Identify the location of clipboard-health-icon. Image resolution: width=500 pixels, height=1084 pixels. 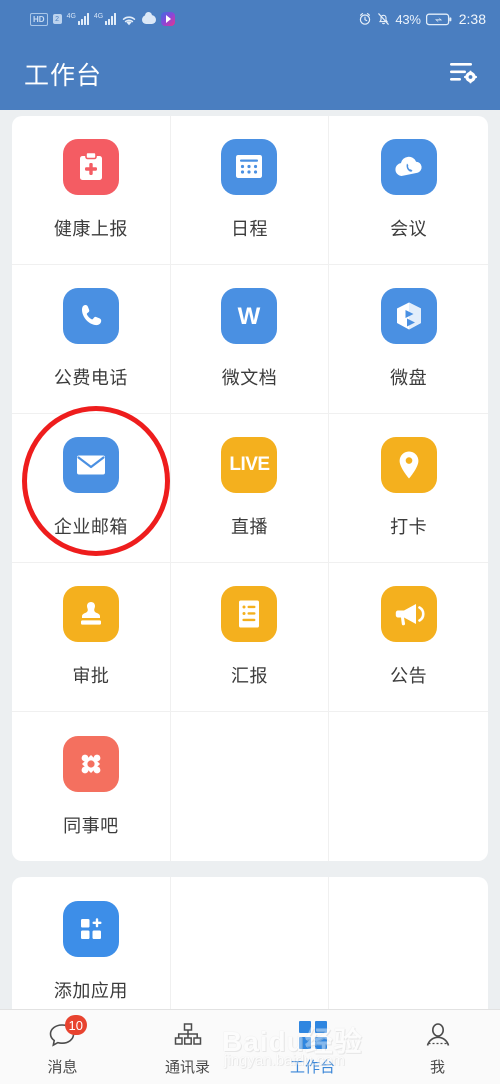
(90, 167).